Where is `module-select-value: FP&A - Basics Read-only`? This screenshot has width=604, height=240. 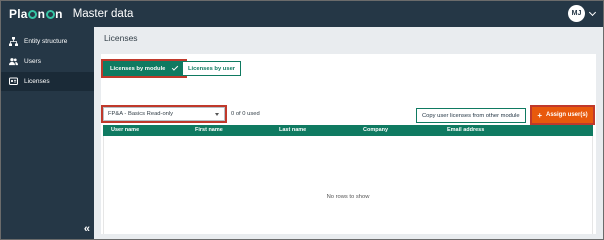
module-select-value: FP&A - Basics Read-only is located at coordinates (141, 114).